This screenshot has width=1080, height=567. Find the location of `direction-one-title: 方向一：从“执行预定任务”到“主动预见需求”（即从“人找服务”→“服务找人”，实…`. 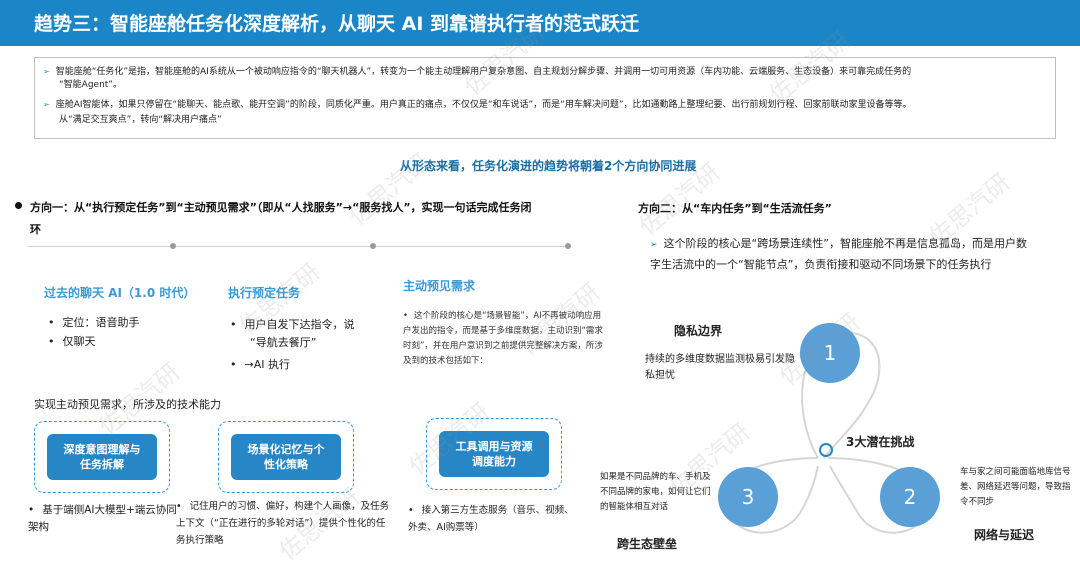

direction-one-title: 方向一：从“执行预定任务”到“主动预见需求”（即从“人找服务”→“服务找人”，实… is located at coordinates (281, 218).